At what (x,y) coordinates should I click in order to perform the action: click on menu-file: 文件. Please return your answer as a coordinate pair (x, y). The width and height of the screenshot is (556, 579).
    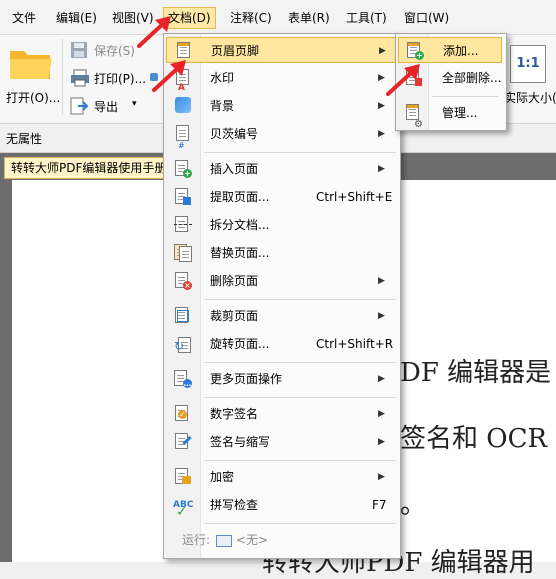
    Looking at the image, I should click on (24, 18).